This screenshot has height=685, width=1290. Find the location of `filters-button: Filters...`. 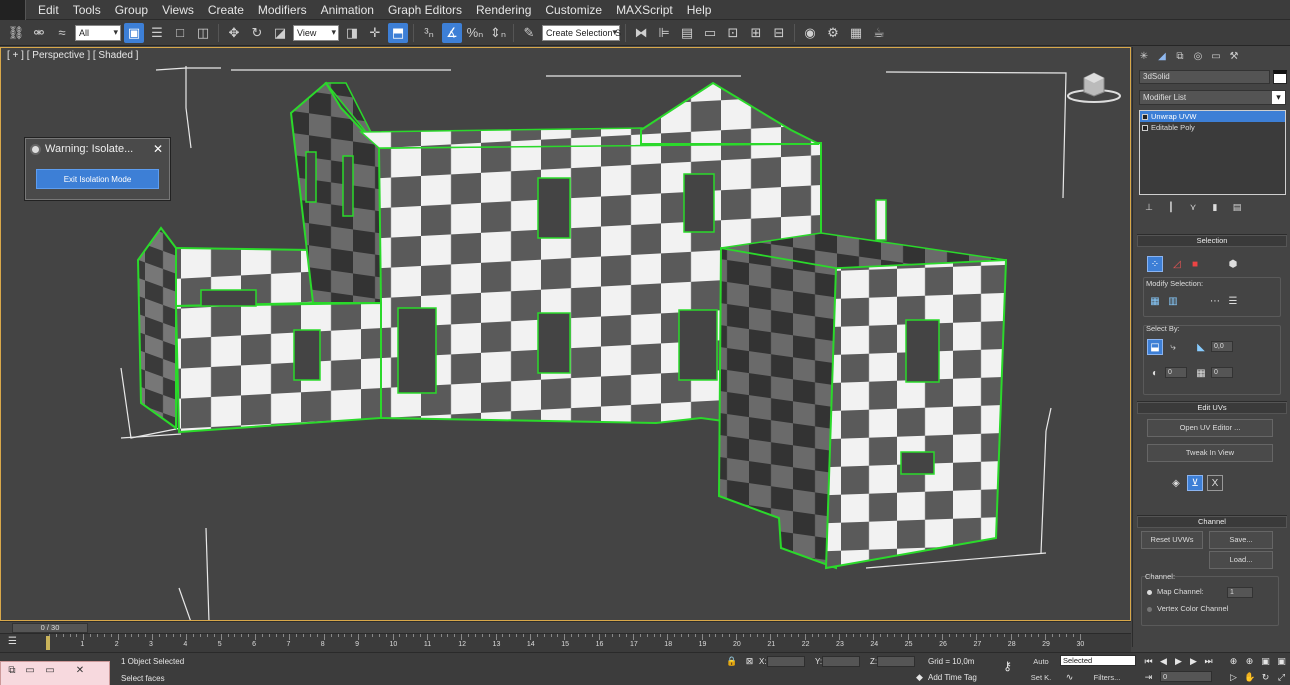

filters-button: Filters... is located at coordinates (1107, 677).